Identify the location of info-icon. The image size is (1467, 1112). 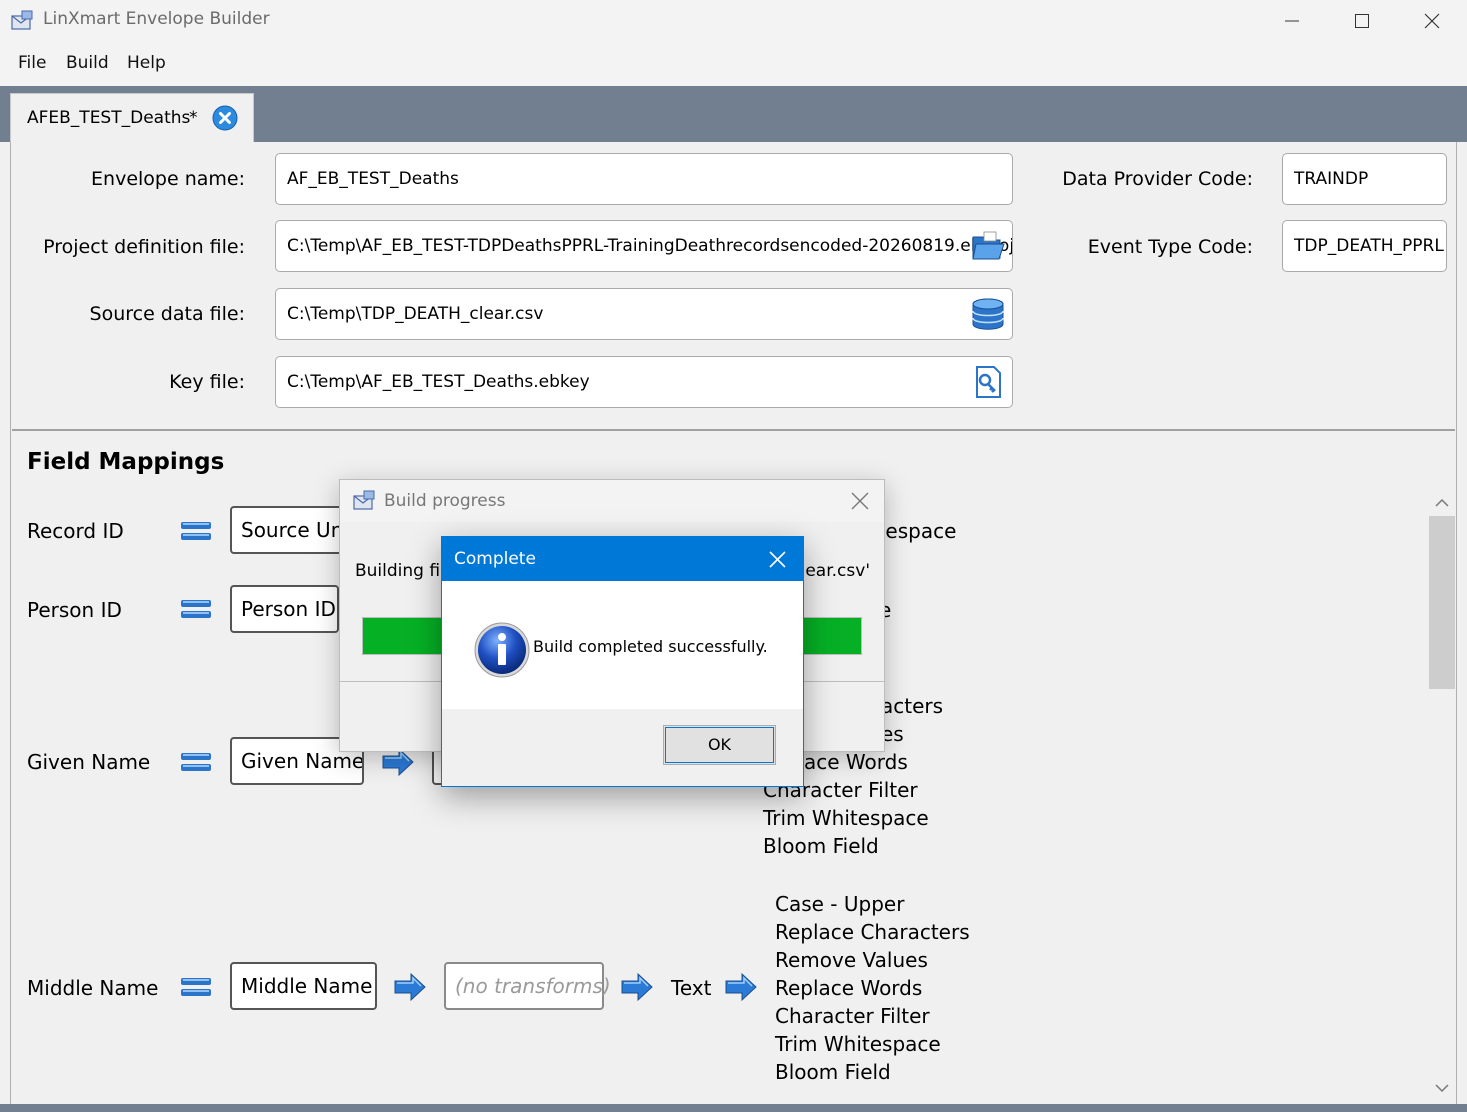
(502, 650).